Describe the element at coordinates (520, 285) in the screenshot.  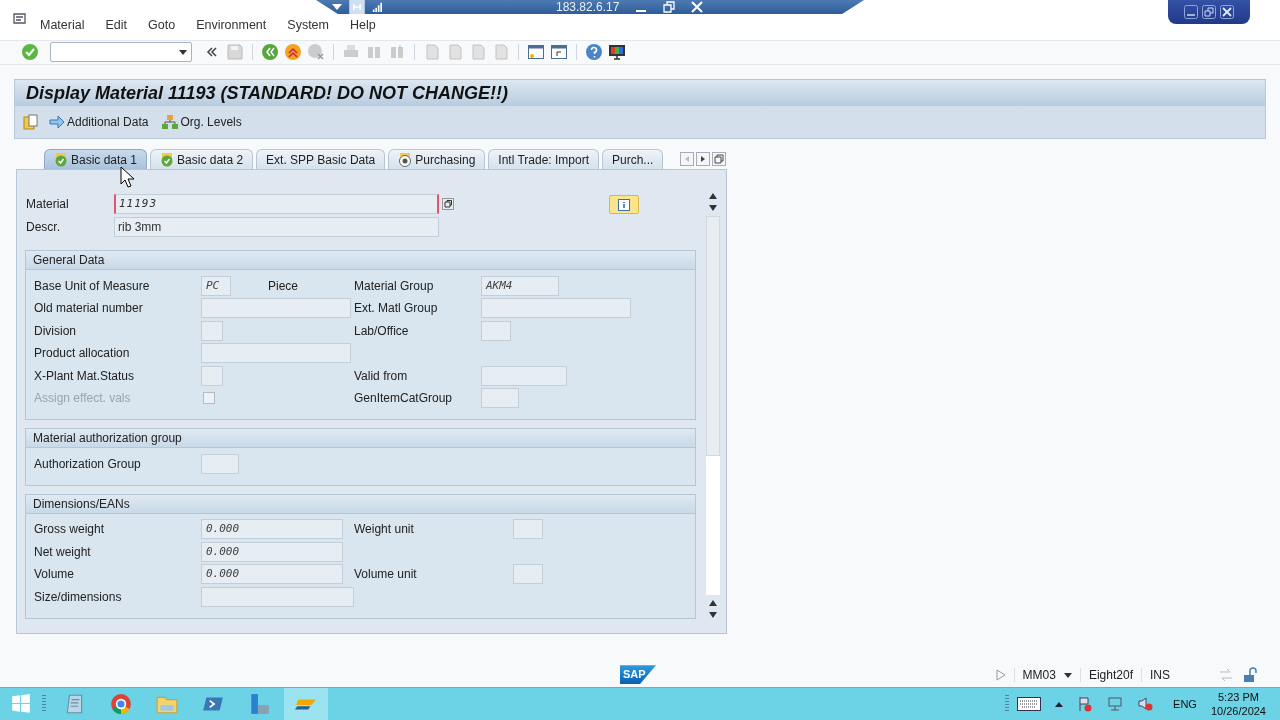
I see `input-field: AKM4` at that location.